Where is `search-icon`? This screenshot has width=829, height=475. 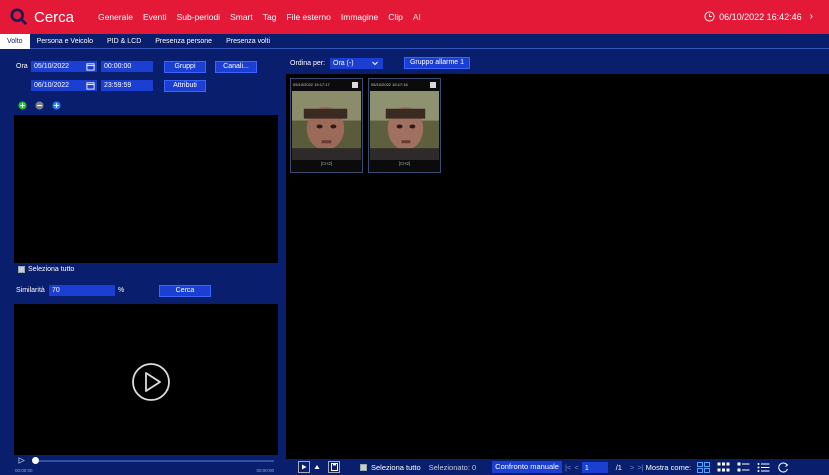 search-icon is located at coordinates (19, 17).